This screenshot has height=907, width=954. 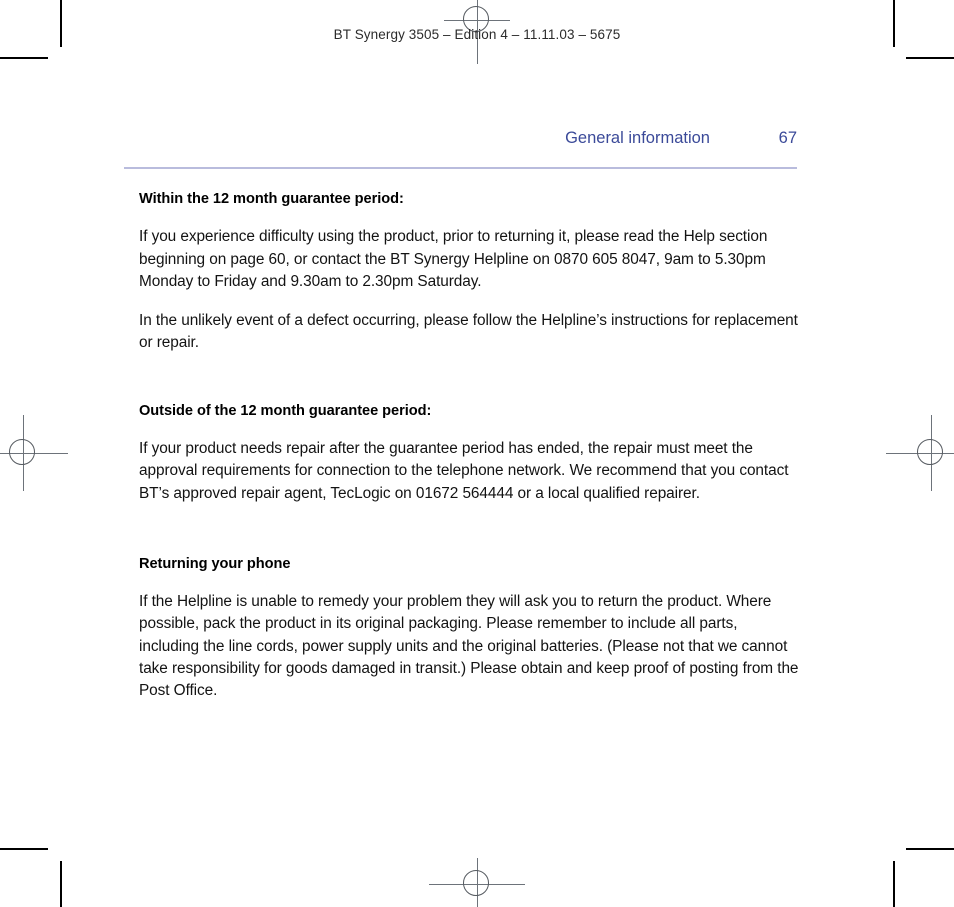 I want to click on section-title: General information, so click(x=637, y=138).